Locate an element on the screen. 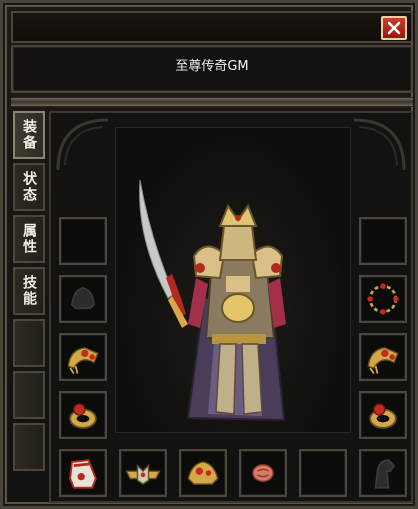 This screenshot has width=418, height=509. equipment-slot-empty is located at coordinates (323, 473).